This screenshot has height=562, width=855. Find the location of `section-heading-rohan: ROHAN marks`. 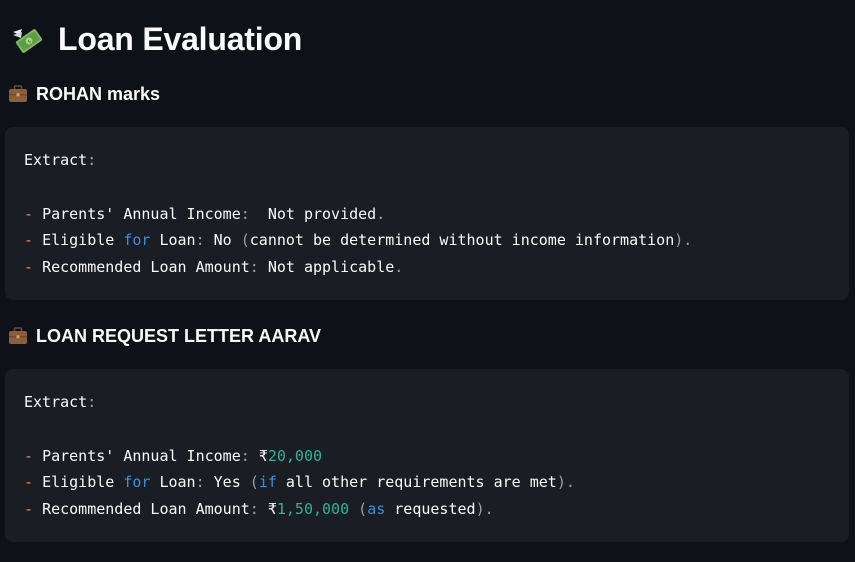

section-heading-rohan: ROHAN marks is located at coordinates (84, 94).